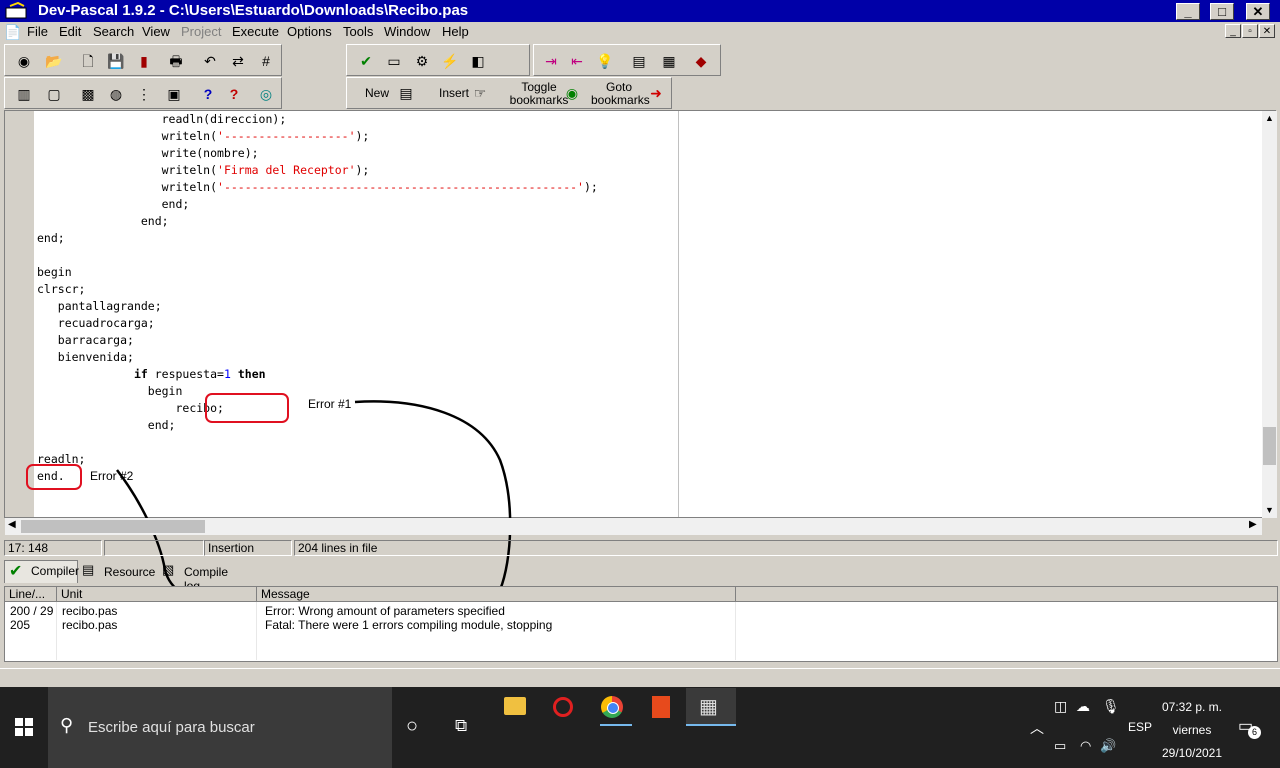 Image resolution: width=1280 pixels, height=768 pixels. What do you see at coordinates (99, 306) in the screenshot?
I see `code-line: pantallagrande;` at bounding box center [99, 306].